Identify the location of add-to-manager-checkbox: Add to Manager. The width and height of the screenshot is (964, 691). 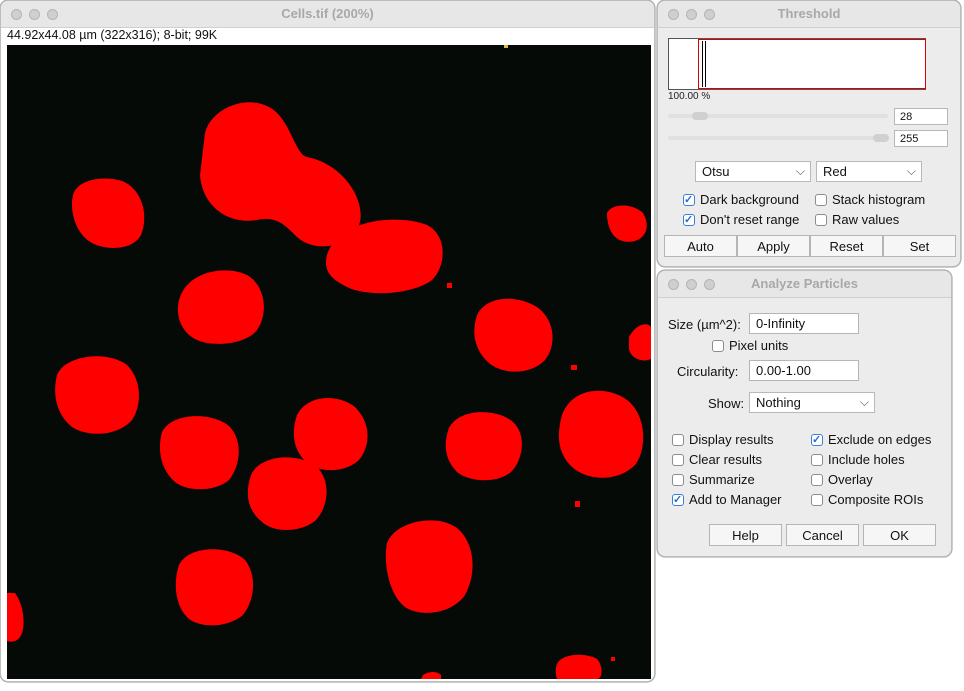
(727, 500).